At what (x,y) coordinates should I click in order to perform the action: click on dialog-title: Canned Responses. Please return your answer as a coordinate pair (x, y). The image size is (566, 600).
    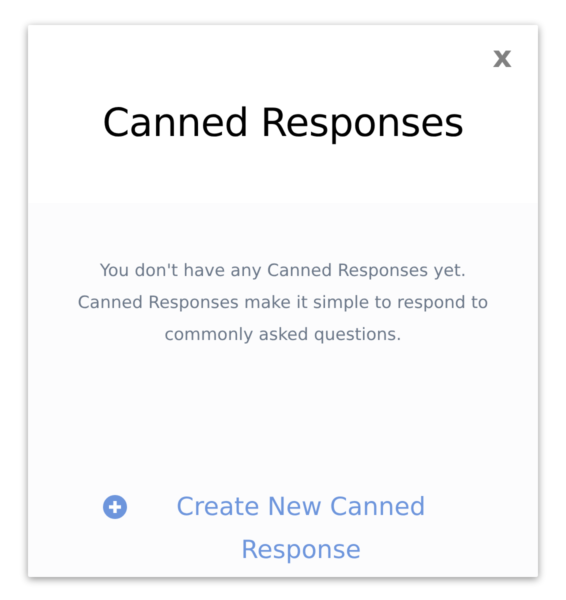
    Looking at the image, I should click on (283, 123).